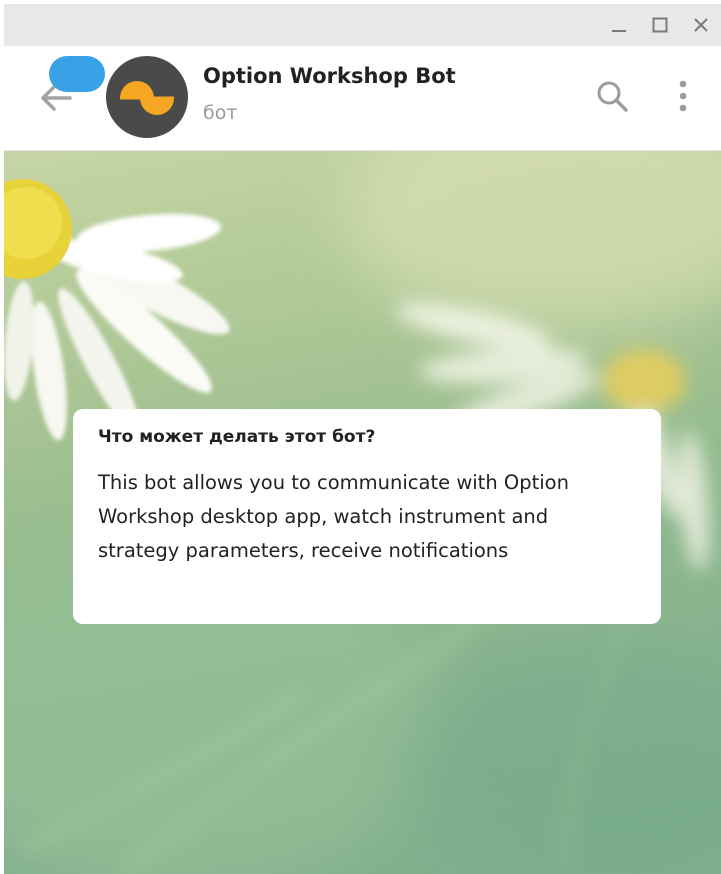 The image size is (721, 874). What do you see at coordinates (237, 437) in the screenshot?
I see `bot-info-title: Что может делать этот бот?` at bounding box center [237, 437].